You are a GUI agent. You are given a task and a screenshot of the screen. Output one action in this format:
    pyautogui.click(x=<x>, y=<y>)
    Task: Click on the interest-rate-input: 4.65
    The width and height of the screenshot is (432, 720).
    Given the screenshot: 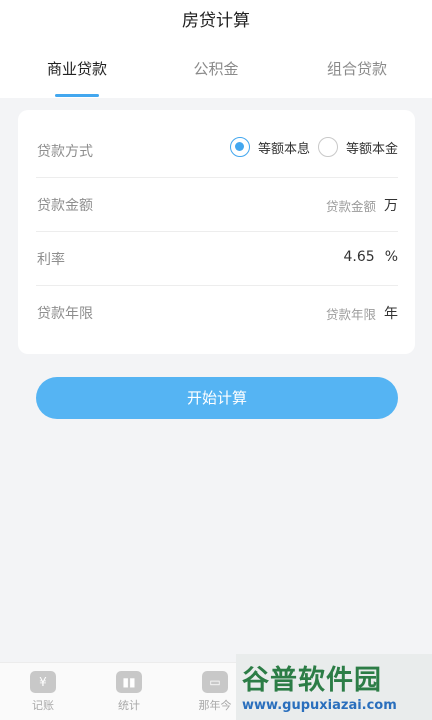 What is the action you would take?
    pyautogui.click(x=359, y=257)
    